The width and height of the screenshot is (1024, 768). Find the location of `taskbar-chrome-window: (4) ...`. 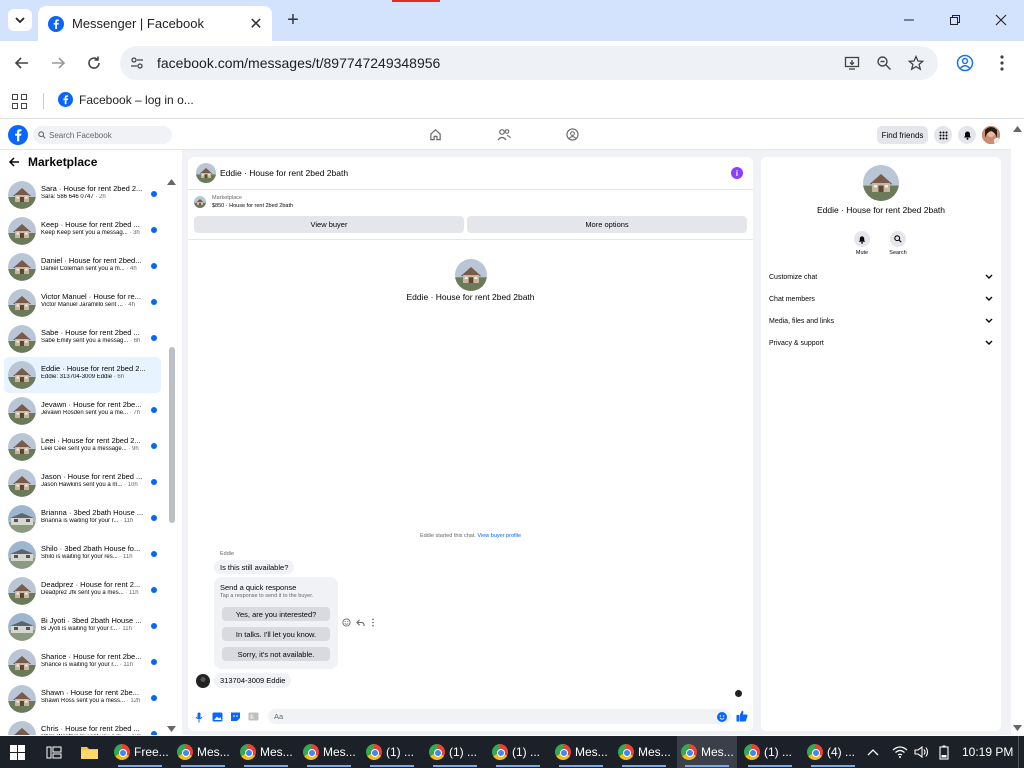

taskbar-chrome-window: (4) ... is located at coordinates (833, 752).